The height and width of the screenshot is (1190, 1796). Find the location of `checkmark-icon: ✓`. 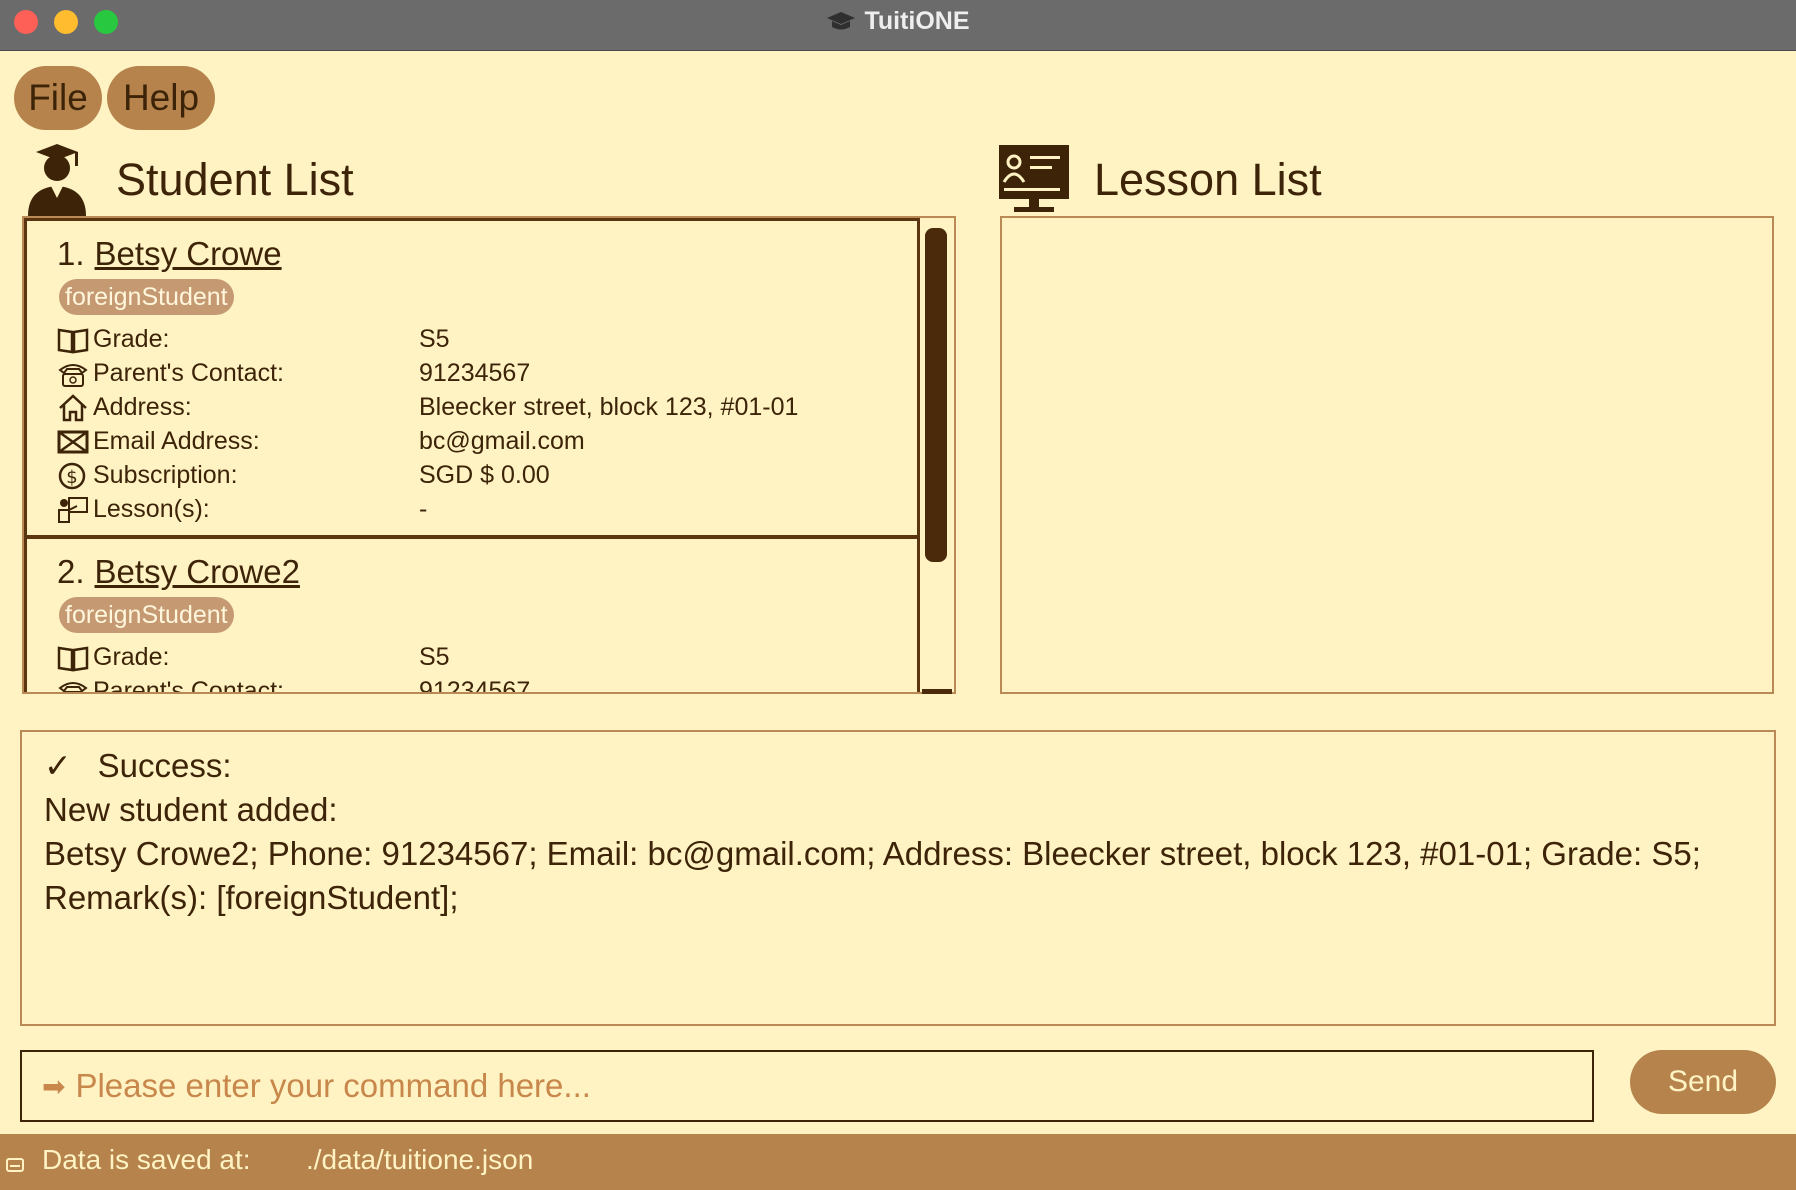

checkmark-icon: ✓ is located at coordinates (58, 765).